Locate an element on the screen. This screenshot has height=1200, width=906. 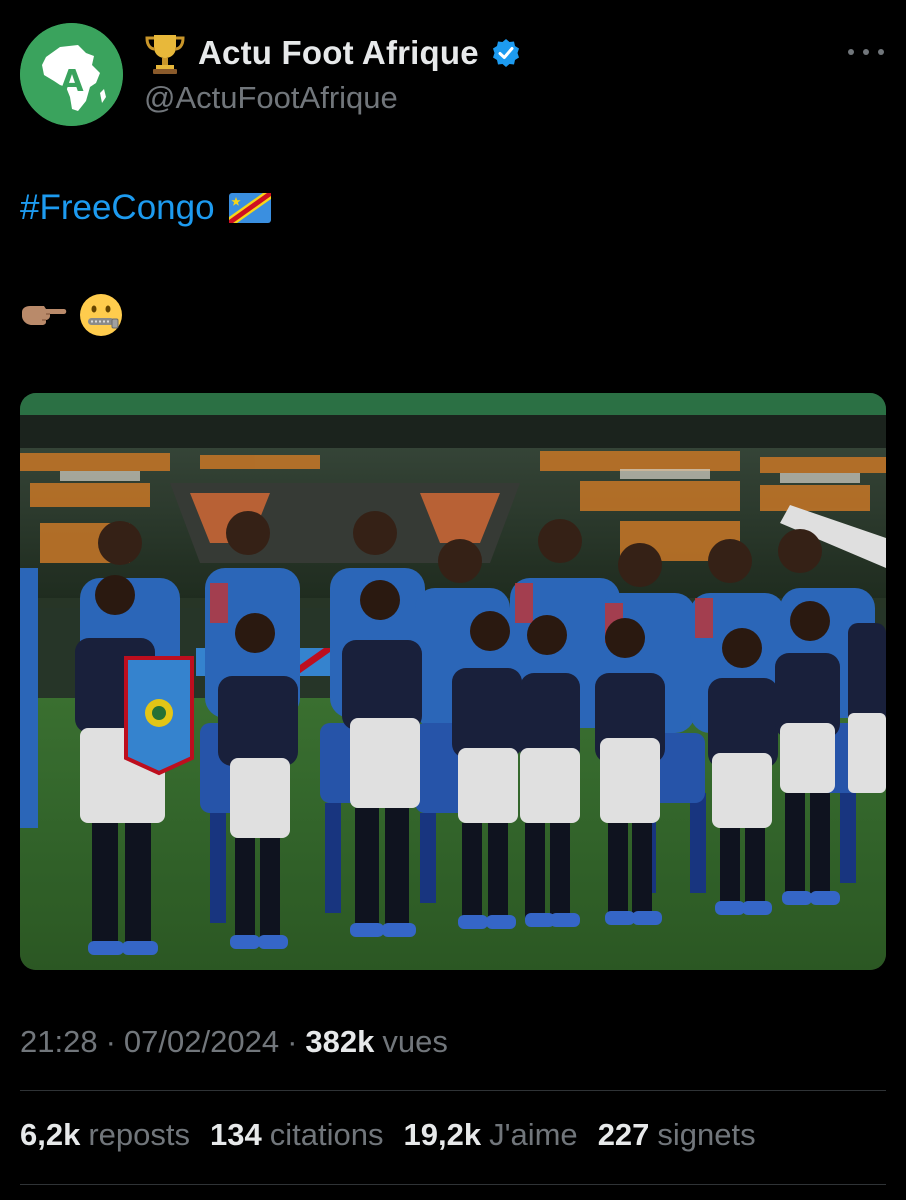
post-text-line-1: #FreeCongo is located at coordinates (145, 208).